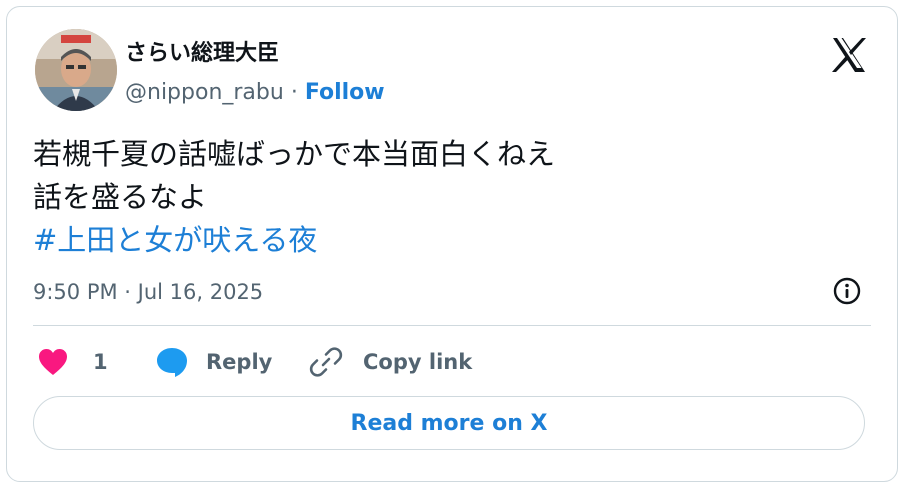 The height and width of the screenshot is (488, 906). Describe the element at coordinates (326, 362) in the screenshot. I see `link-icon` at that location.